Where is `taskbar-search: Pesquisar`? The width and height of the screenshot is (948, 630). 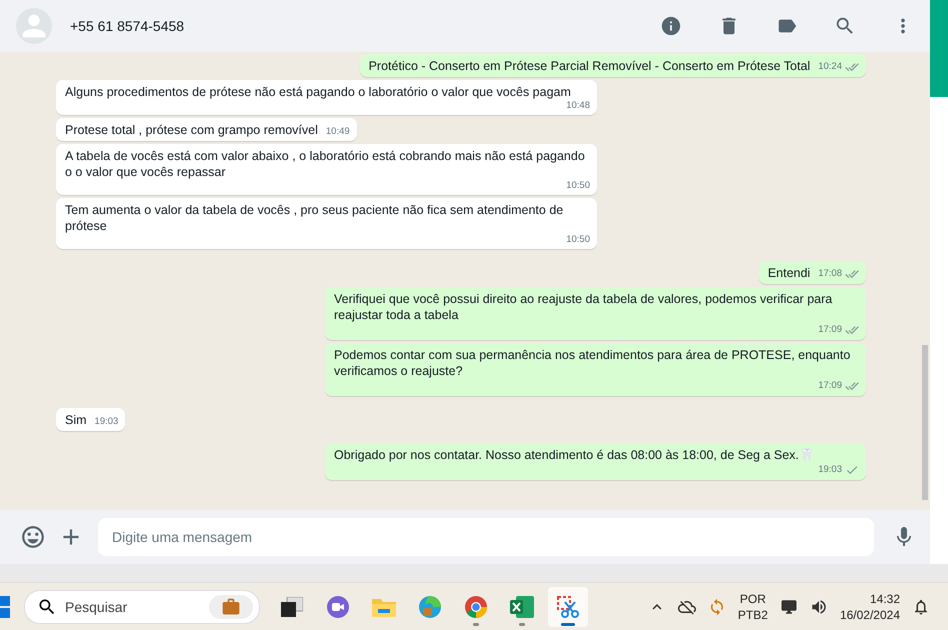
taskbar-search: Pesquisar is located at coordinates (142, 607).